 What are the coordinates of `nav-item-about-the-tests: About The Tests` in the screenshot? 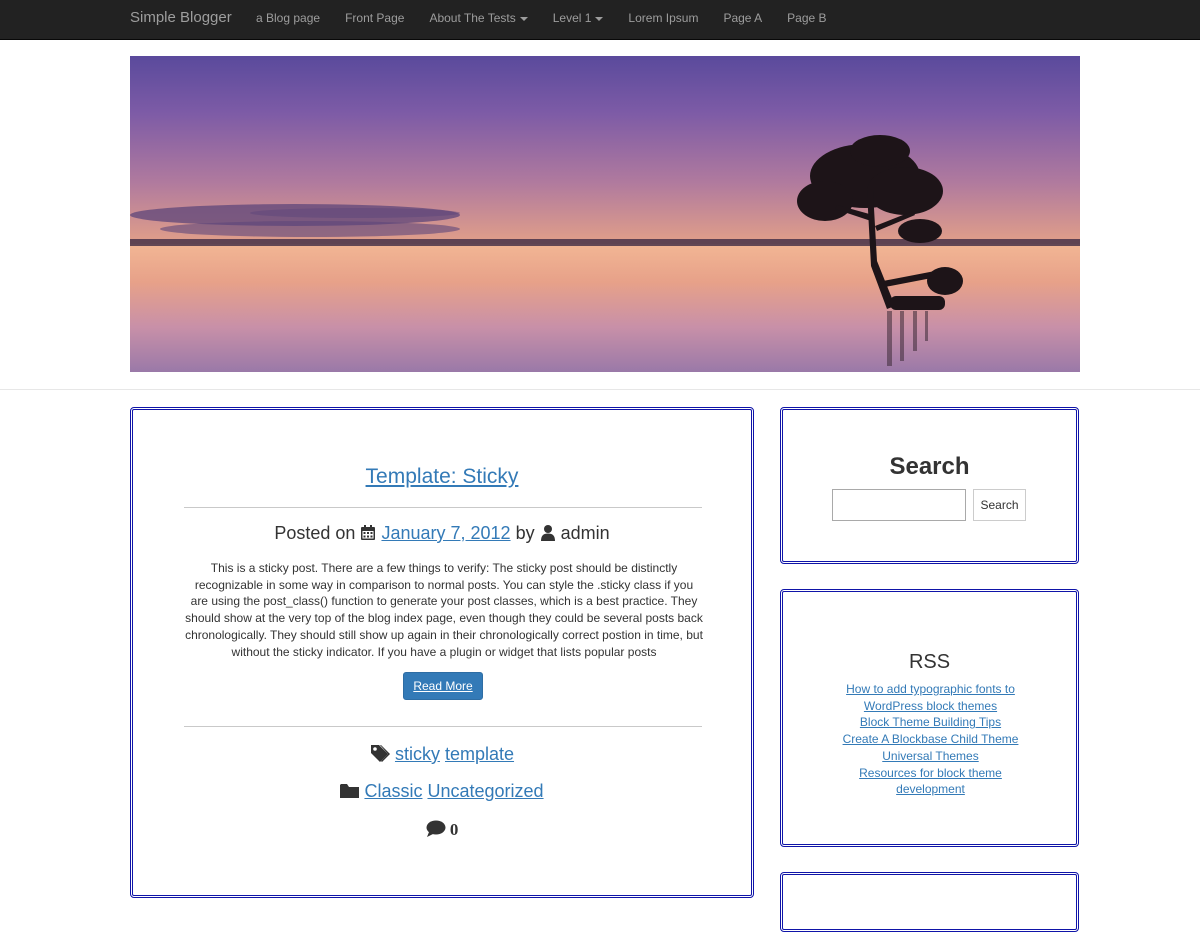 It's located at (490, 18).